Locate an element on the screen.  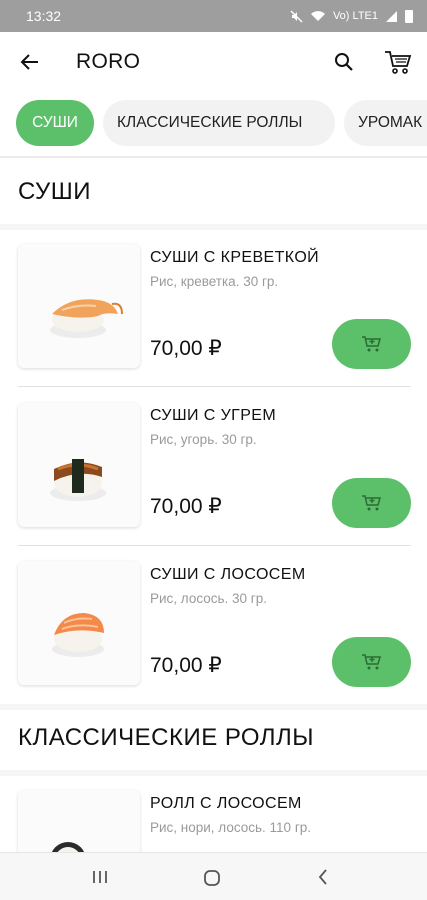
system-nav-bar is located at coordinates (213, 876).